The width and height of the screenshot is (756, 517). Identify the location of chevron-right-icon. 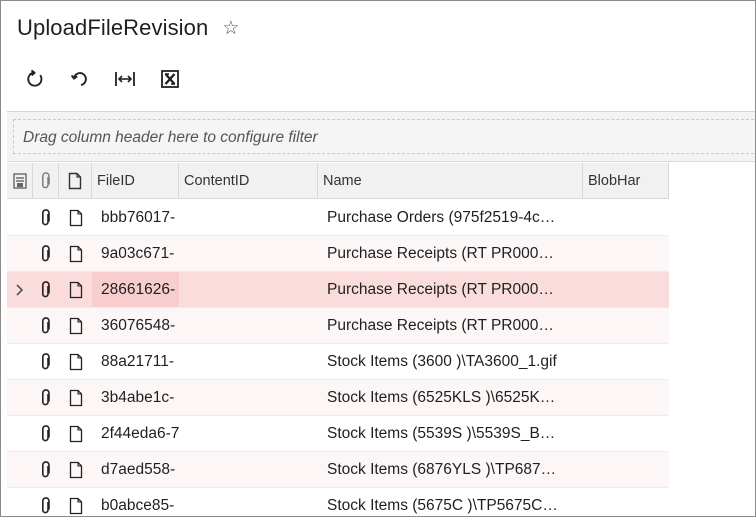
(20, 289).